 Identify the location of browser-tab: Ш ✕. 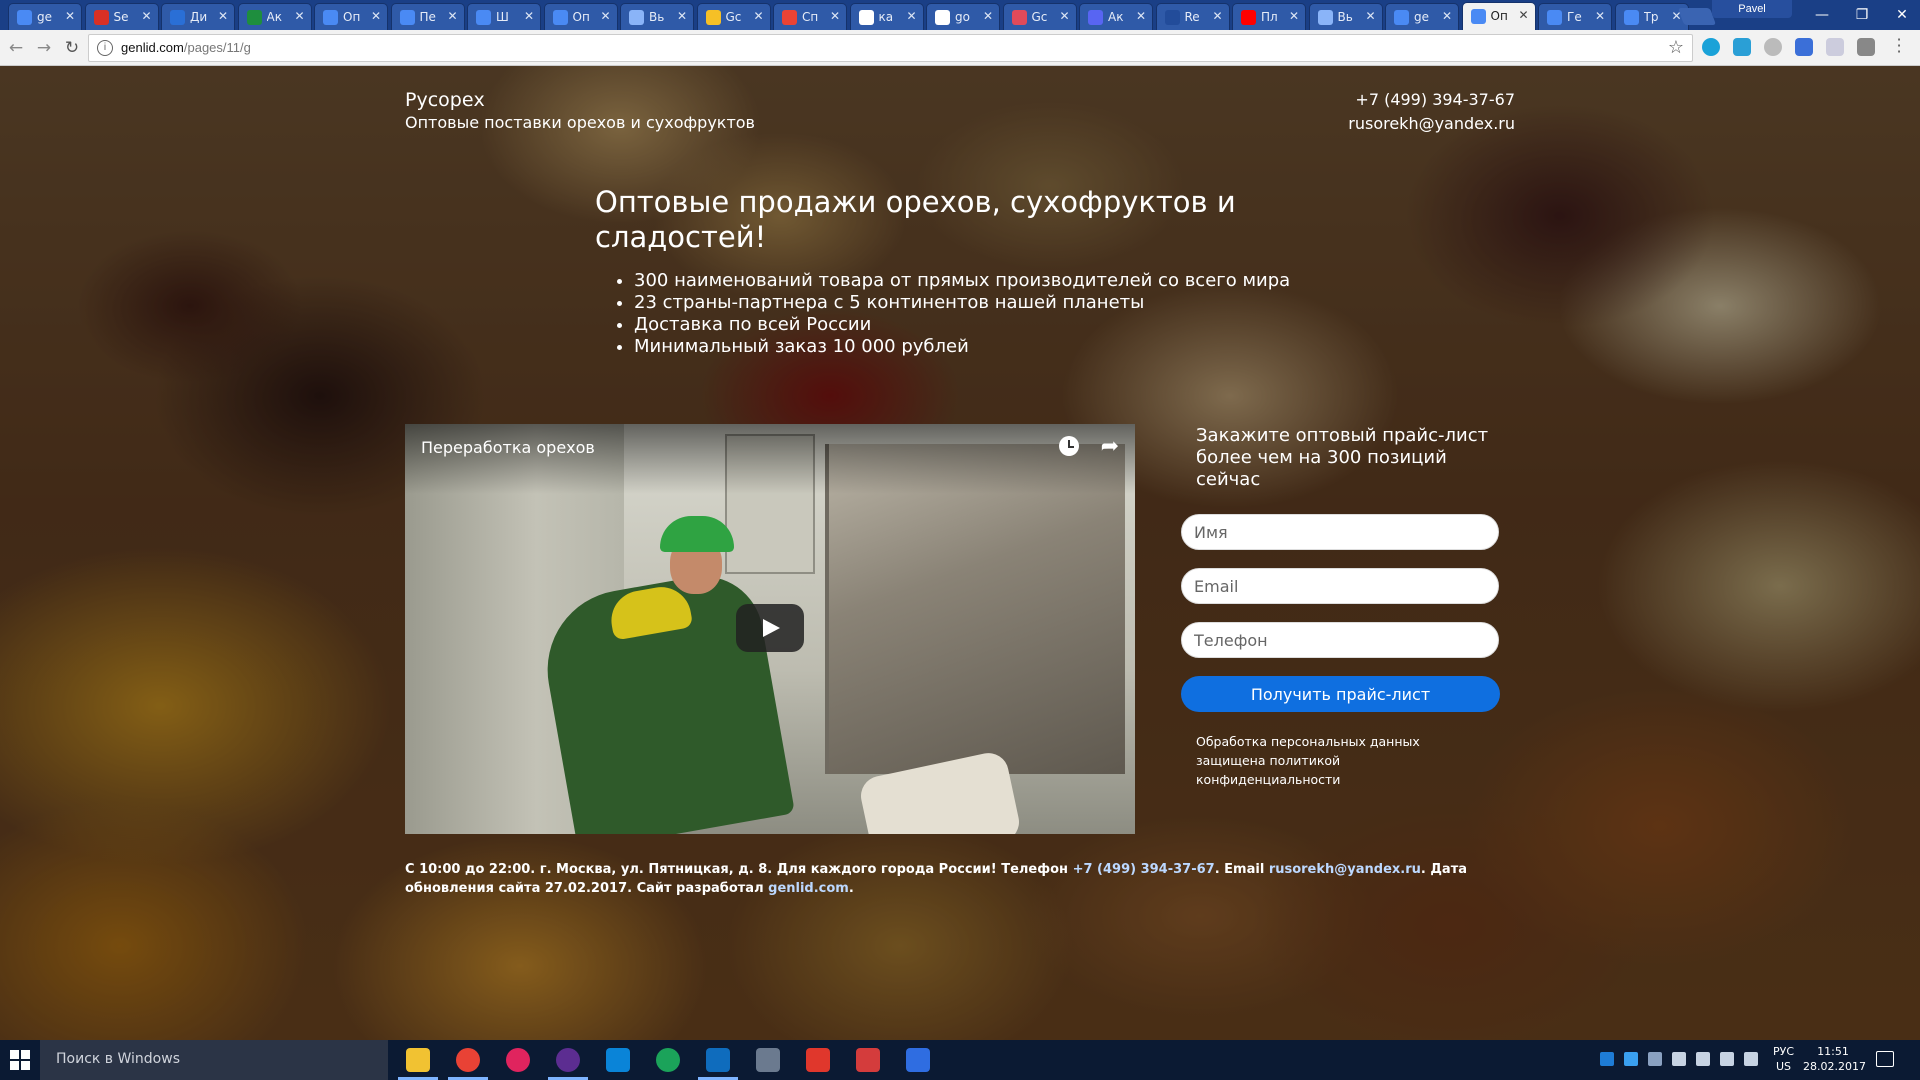
(504, 16).